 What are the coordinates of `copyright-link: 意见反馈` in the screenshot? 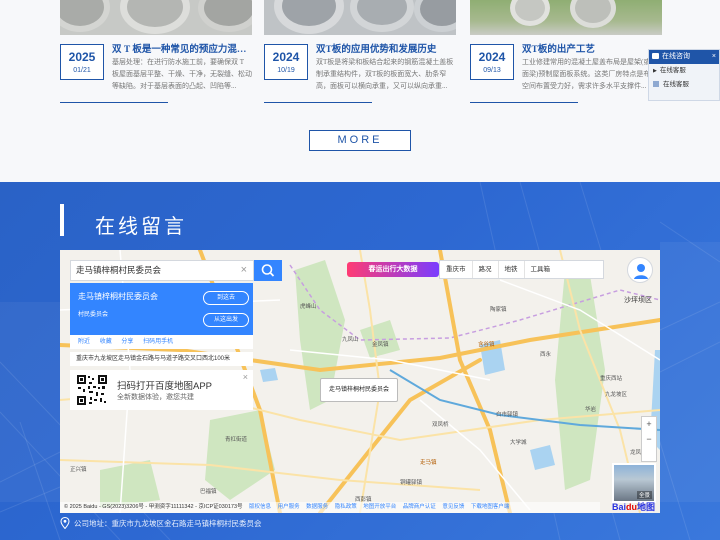 It's located at (453, 507).